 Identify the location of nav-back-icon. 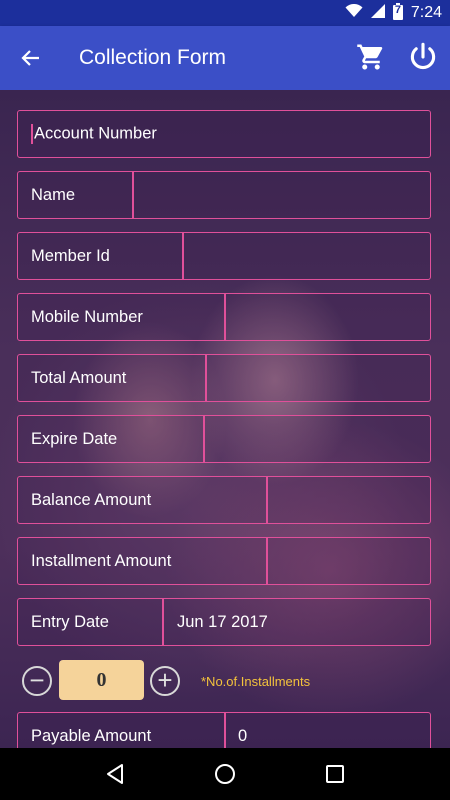
(115, 774).